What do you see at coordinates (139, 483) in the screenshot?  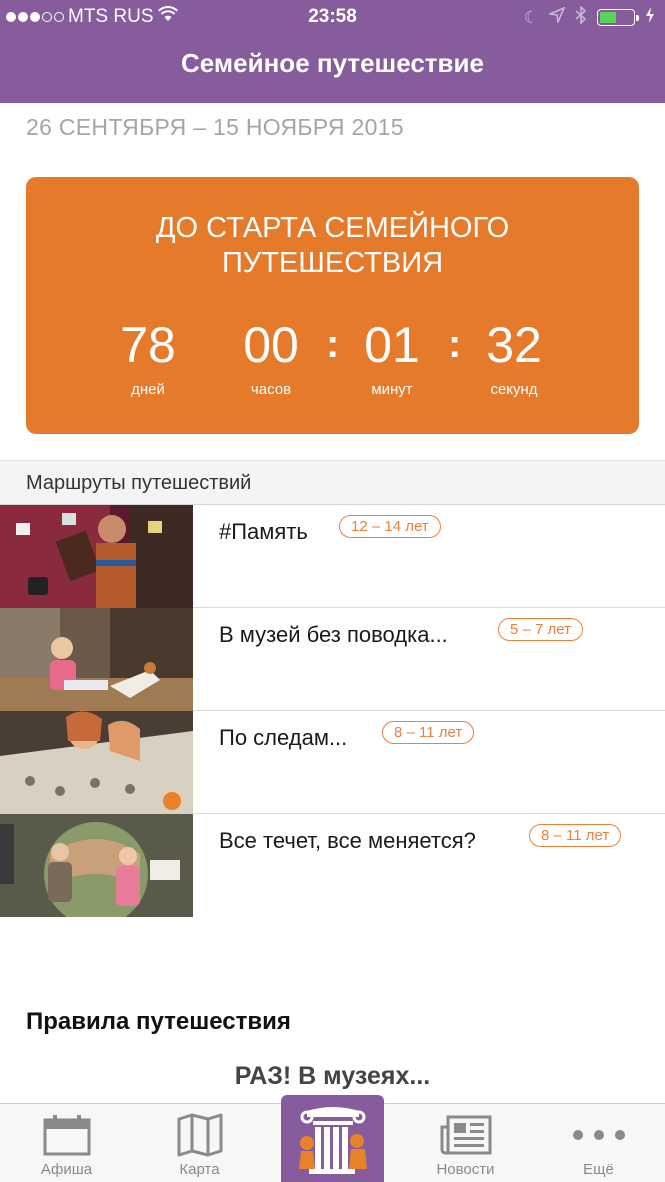 I see `routes-section-title: Маршруты путешествий` at bounding box center [139, 483].